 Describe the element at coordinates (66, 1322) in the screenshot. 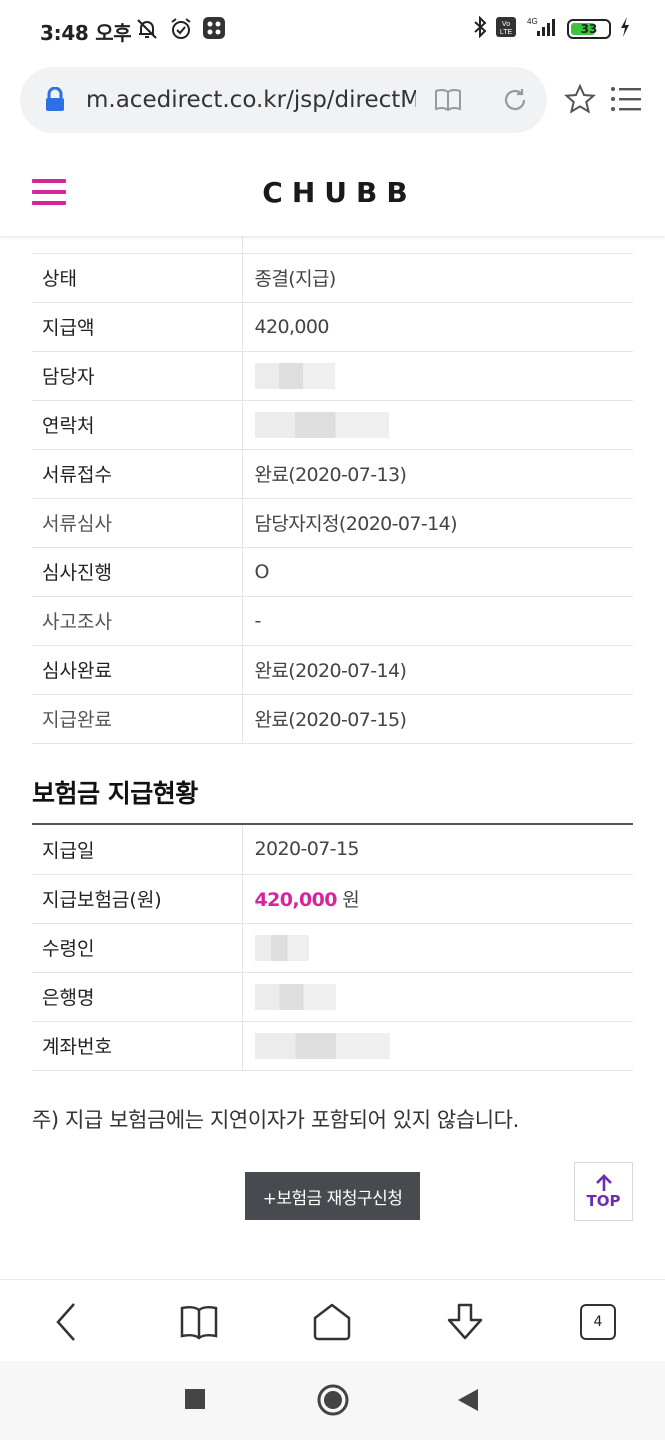

I see `back-icon` at that location.